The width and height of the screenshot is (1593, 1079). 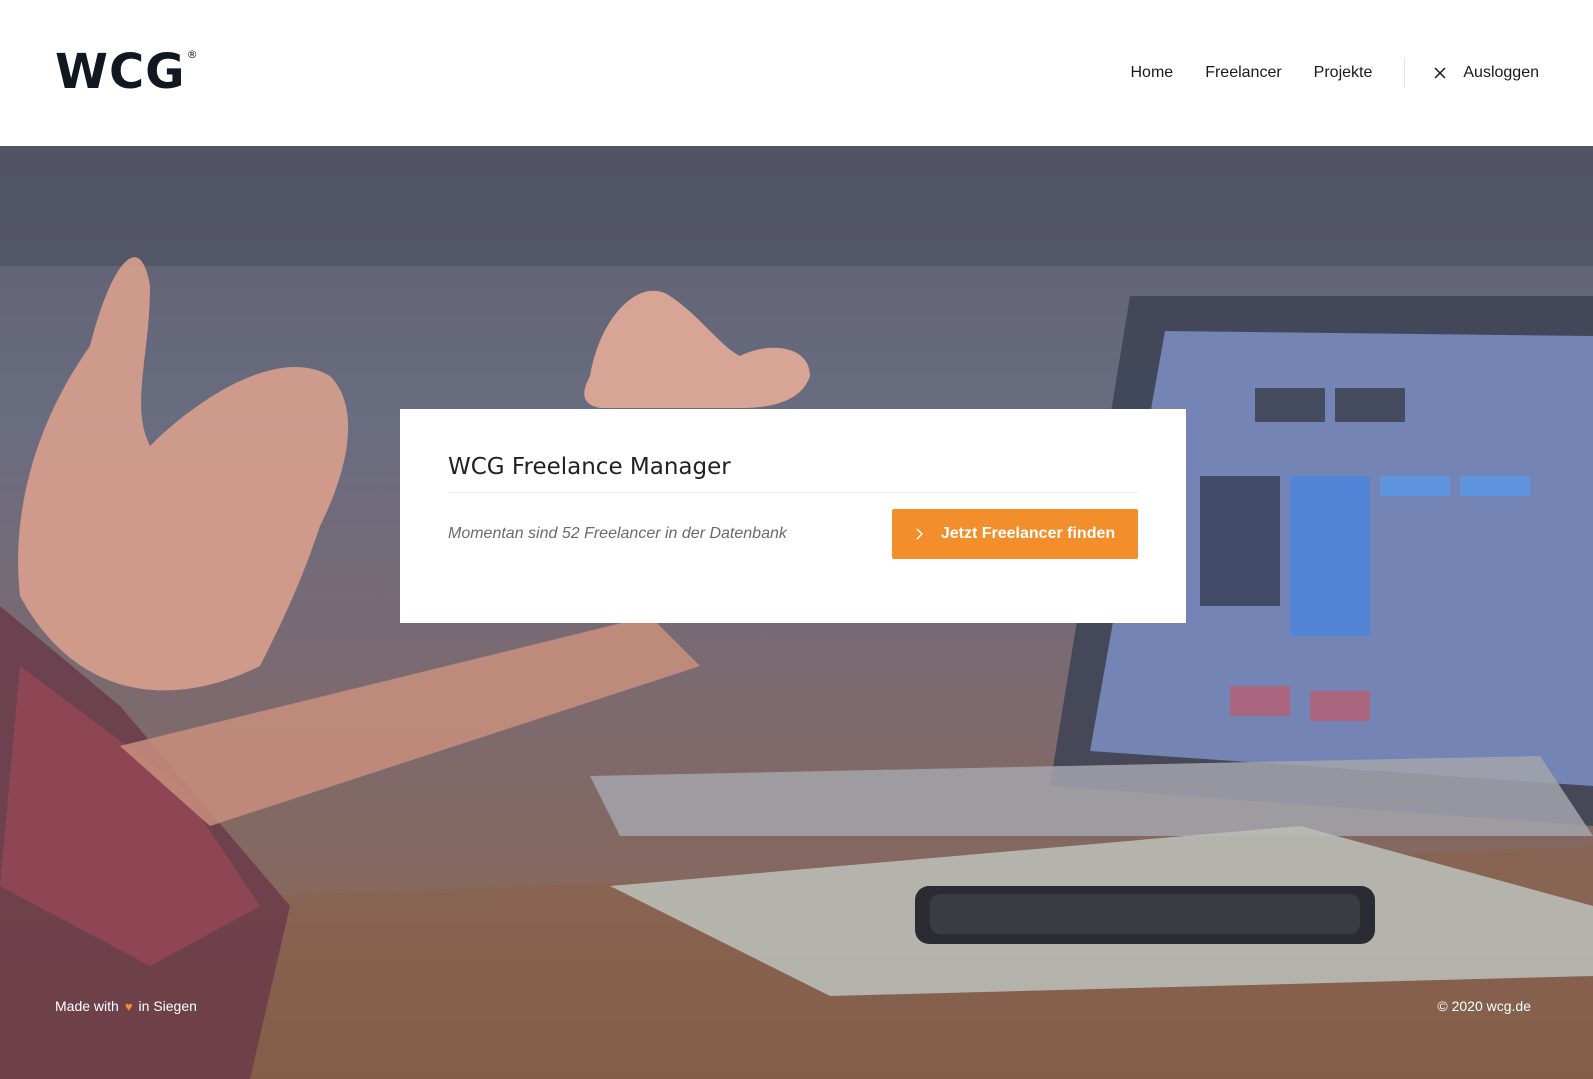 I want to click on find-freelancer-label: Jetzt Freelancer finden, so click(x=1028, y=533).